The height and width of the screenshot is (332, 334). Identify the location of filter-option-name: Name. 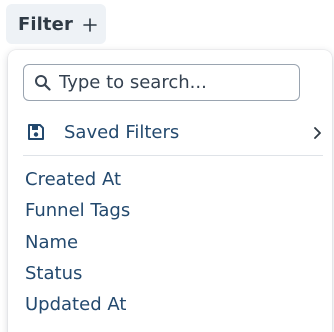
(77, 242).